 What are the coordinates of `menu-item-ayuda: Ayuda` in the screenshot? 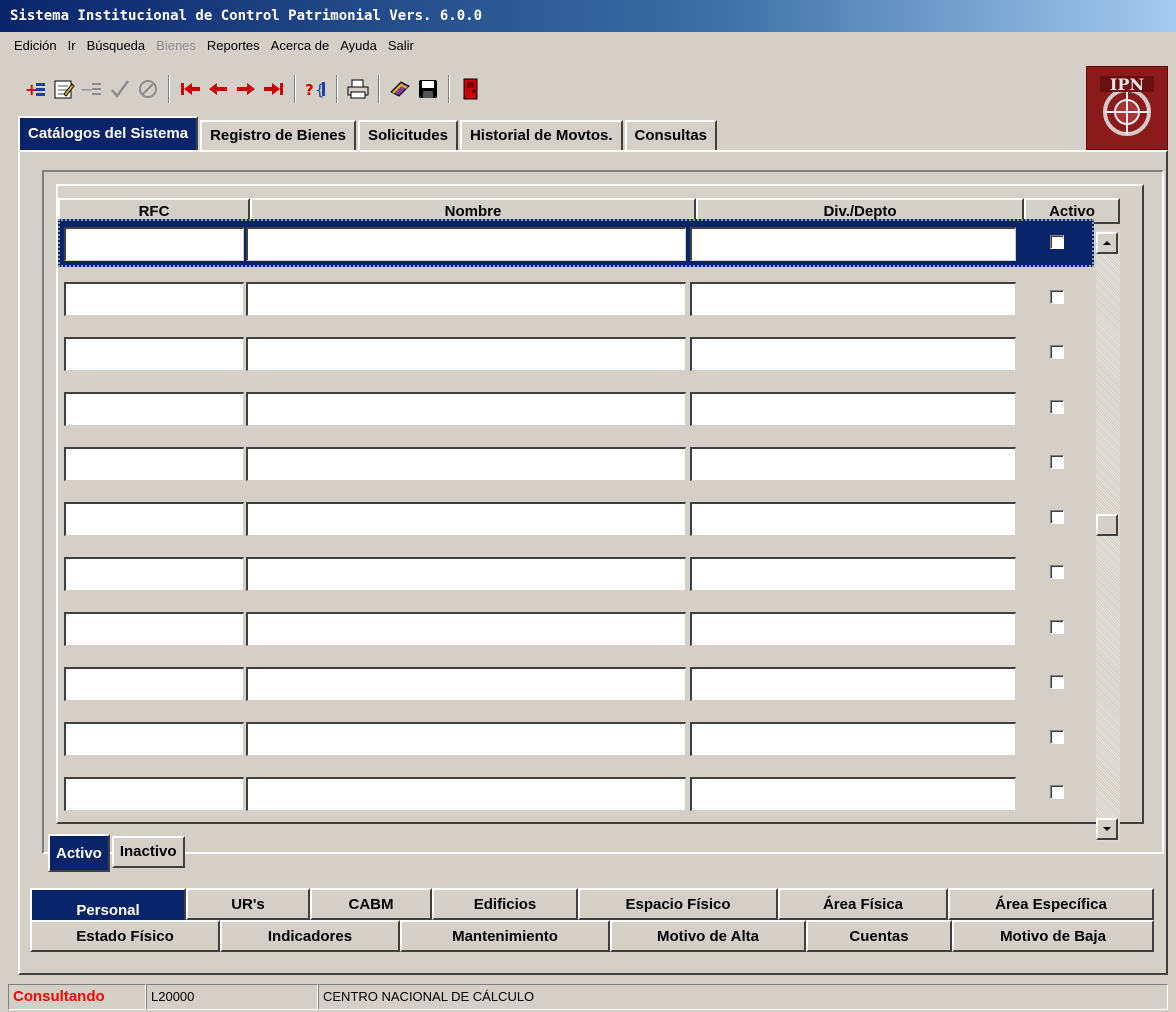 It's located at (358, 46).